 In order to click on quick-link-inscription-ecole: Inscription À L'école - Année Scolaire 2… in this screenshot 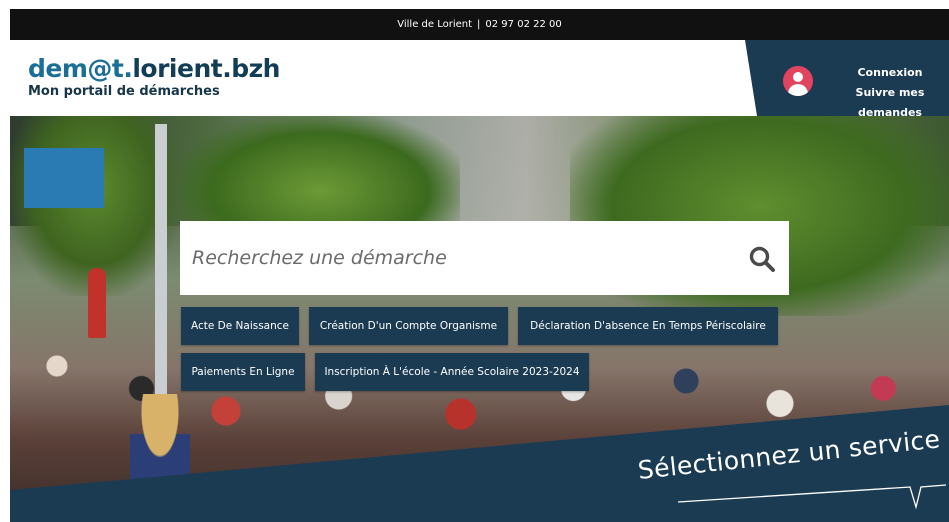, I will do `click(452, 372)`.